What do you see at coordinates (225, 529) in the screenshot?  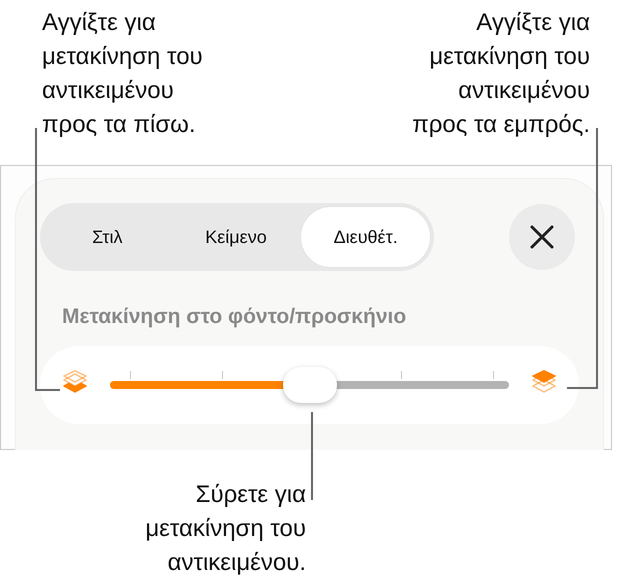 I see `callout-text: Σύρετε για μετακίνηση του αντικειμένου.` at bounding box center [225, 529].